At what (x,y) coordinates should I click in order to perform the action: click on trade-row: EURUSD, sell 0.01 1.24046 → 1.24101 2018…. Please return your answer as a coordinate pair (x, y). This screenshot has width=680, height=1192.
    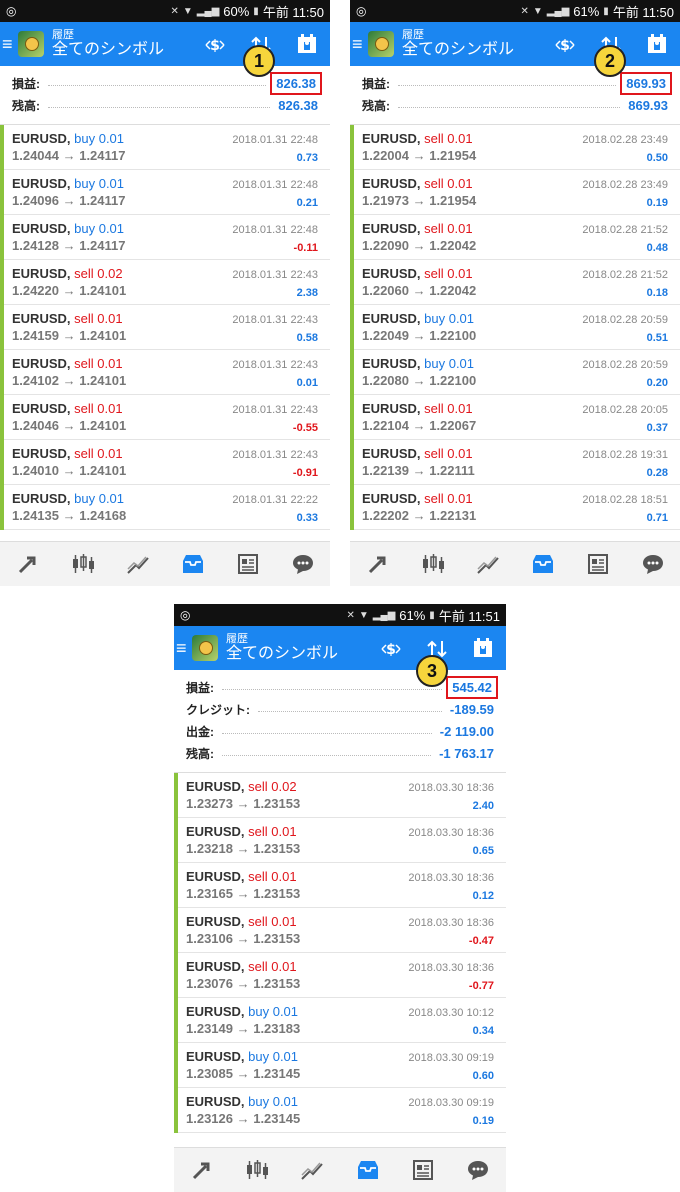
    Looking at the image, I should click on (165, 417).